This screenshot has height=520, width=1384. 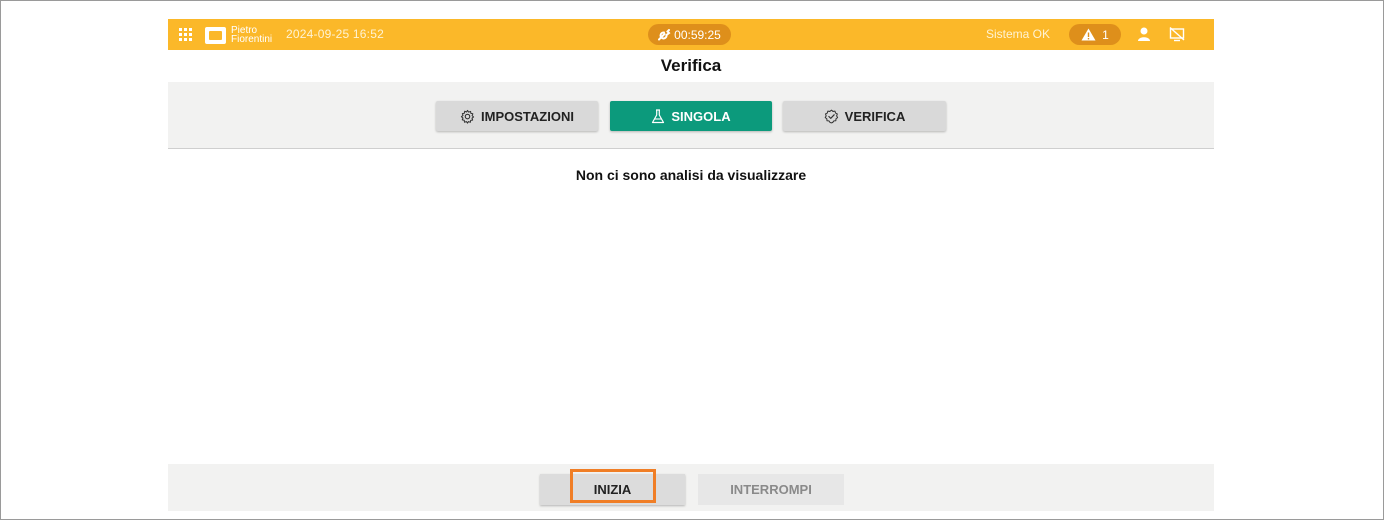 What do you see at coordinates (1088, 34) in the screenshot?
I see `warning-icon` at bounding box center [1088, 34].